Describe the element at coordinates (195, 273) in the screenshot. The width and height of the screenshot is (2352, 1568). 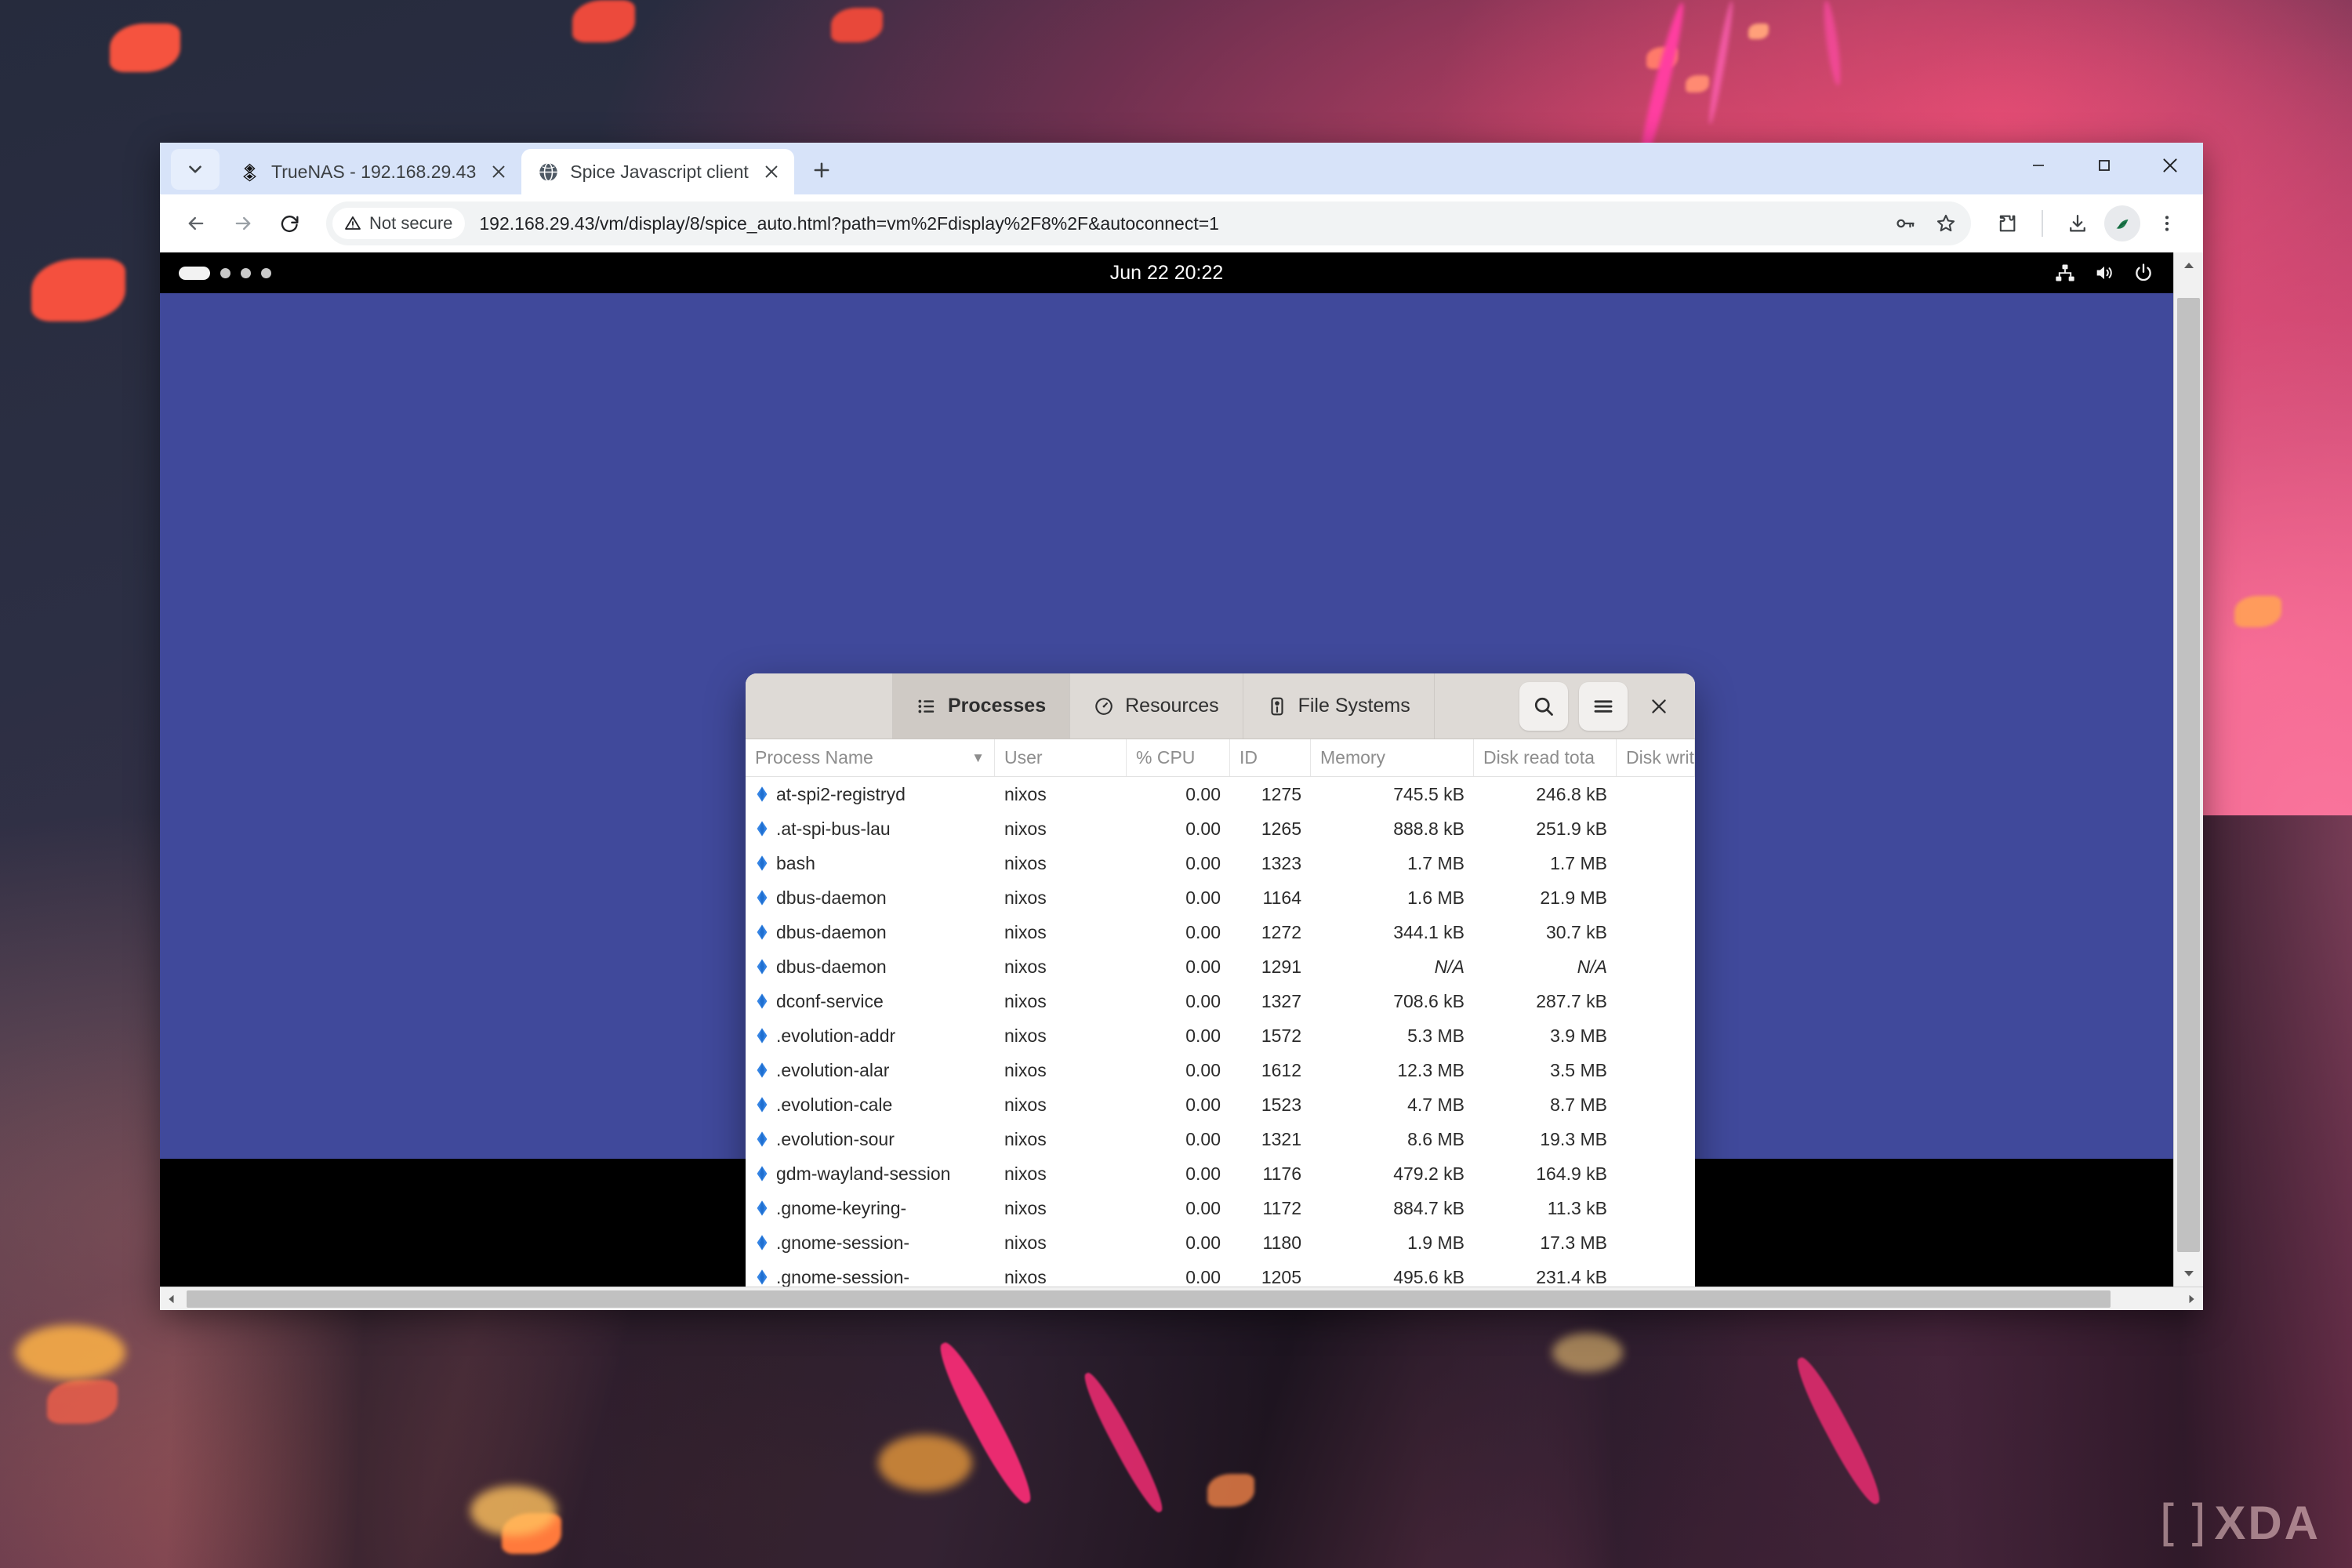
I see `workspace-active-pill` at that location.